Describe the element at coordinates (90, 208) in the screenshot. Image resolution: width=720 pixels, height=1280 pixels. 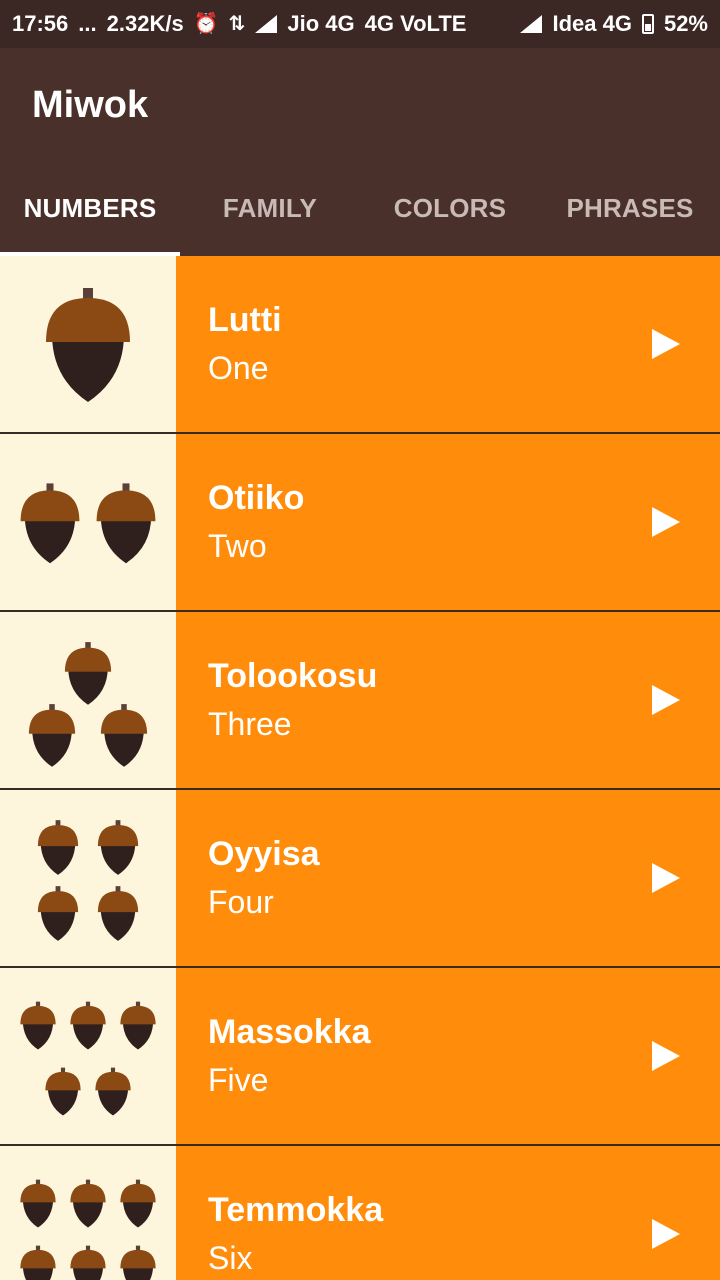
I see `tab-numbers: NUMBERS` at that location.